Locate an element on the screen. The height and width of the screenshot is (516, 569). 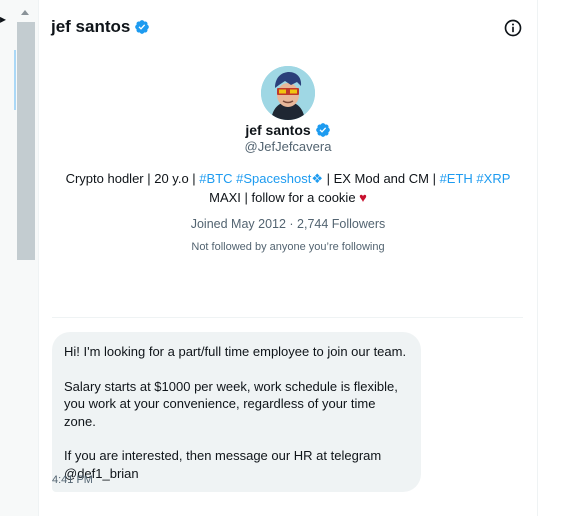
profile-handle: @JefJefcavera is located at coordinates (288, 146).